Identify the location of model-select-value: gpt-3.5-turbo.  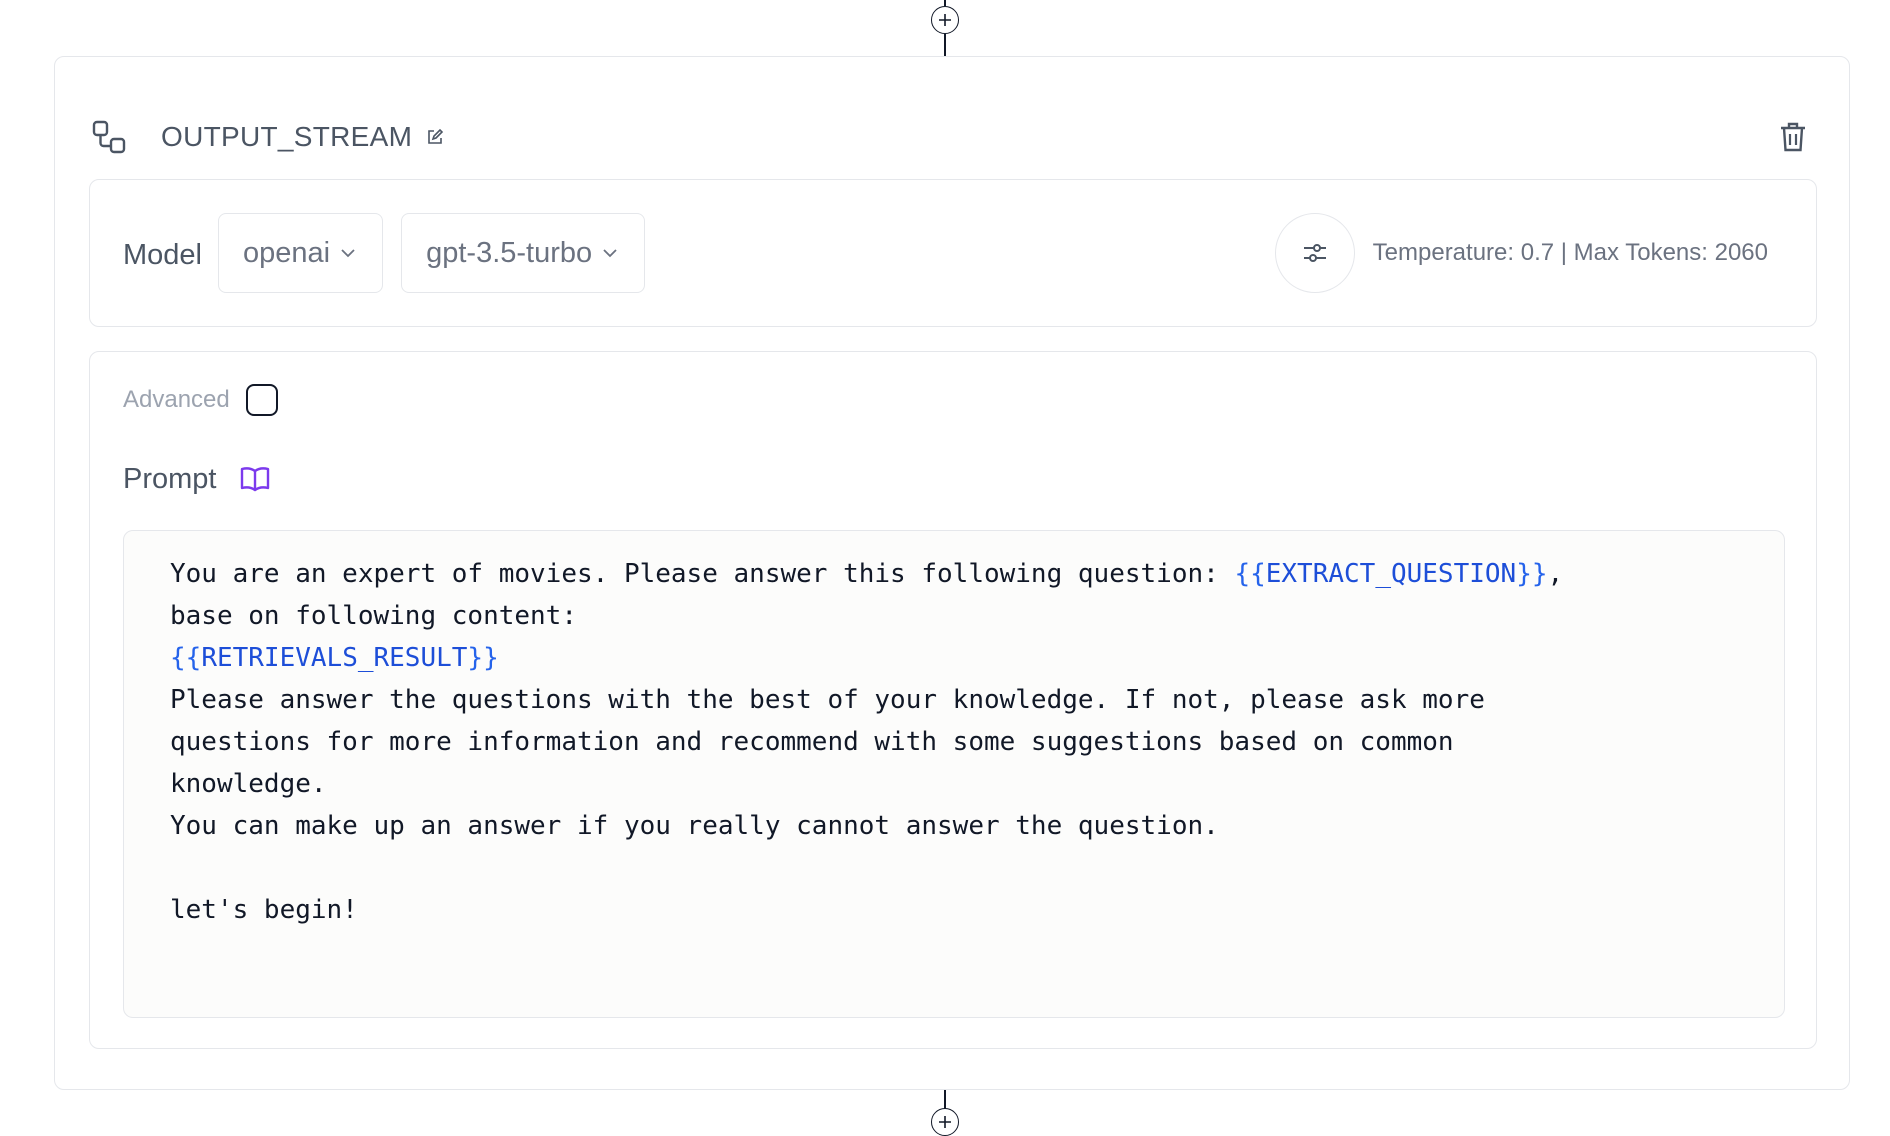
(509, 252).